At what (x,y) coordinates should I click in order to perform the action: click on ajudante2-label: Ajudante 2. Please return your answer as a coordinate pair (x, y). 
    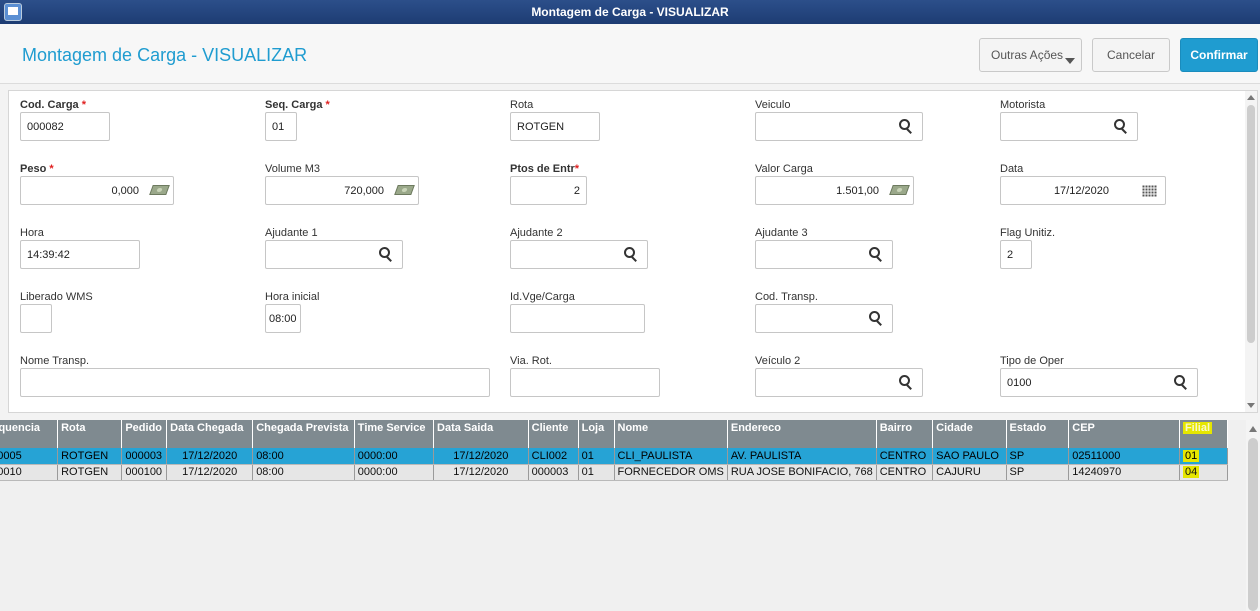
    Looking at the image, I should click on (536, 233).